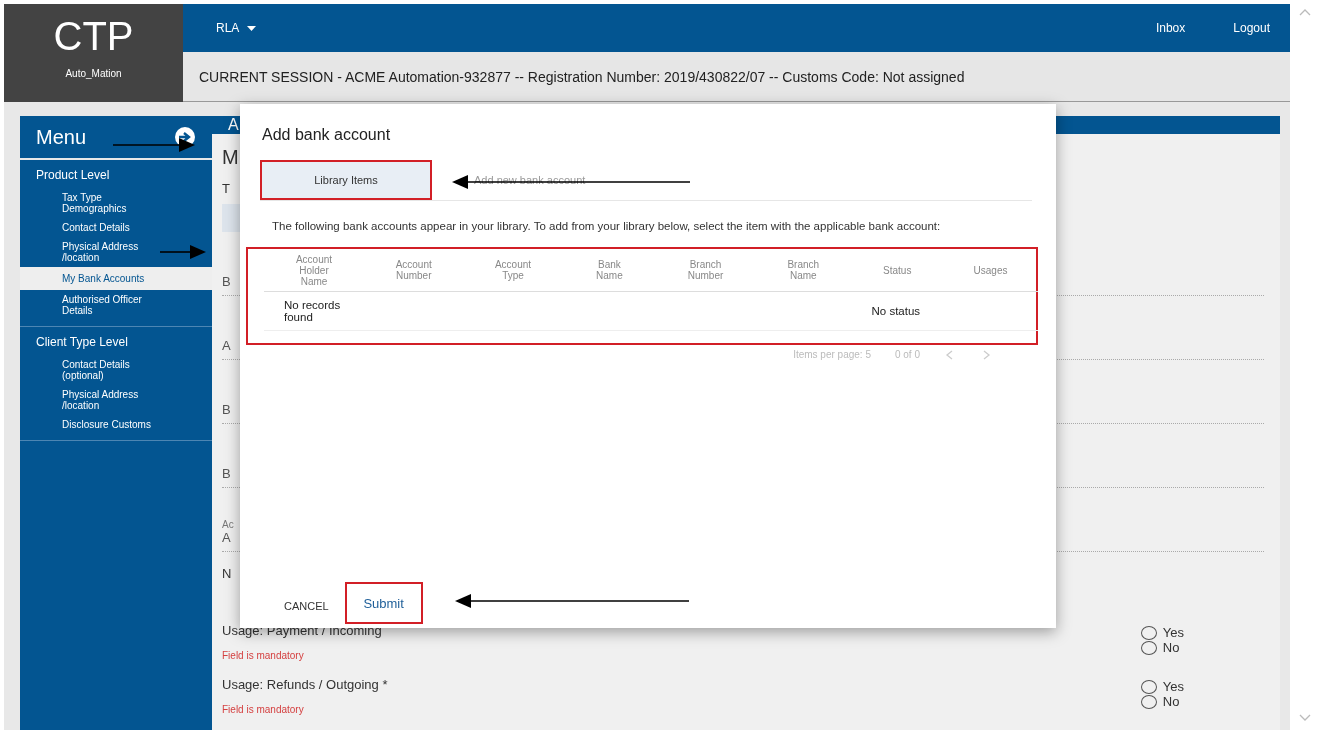 The width and height of the screenshot is (1320, 730). What do you see at coordinates (803, 270) in the screenshot?
I see `column-header: Branch Name` at bounding box center [803, 270].